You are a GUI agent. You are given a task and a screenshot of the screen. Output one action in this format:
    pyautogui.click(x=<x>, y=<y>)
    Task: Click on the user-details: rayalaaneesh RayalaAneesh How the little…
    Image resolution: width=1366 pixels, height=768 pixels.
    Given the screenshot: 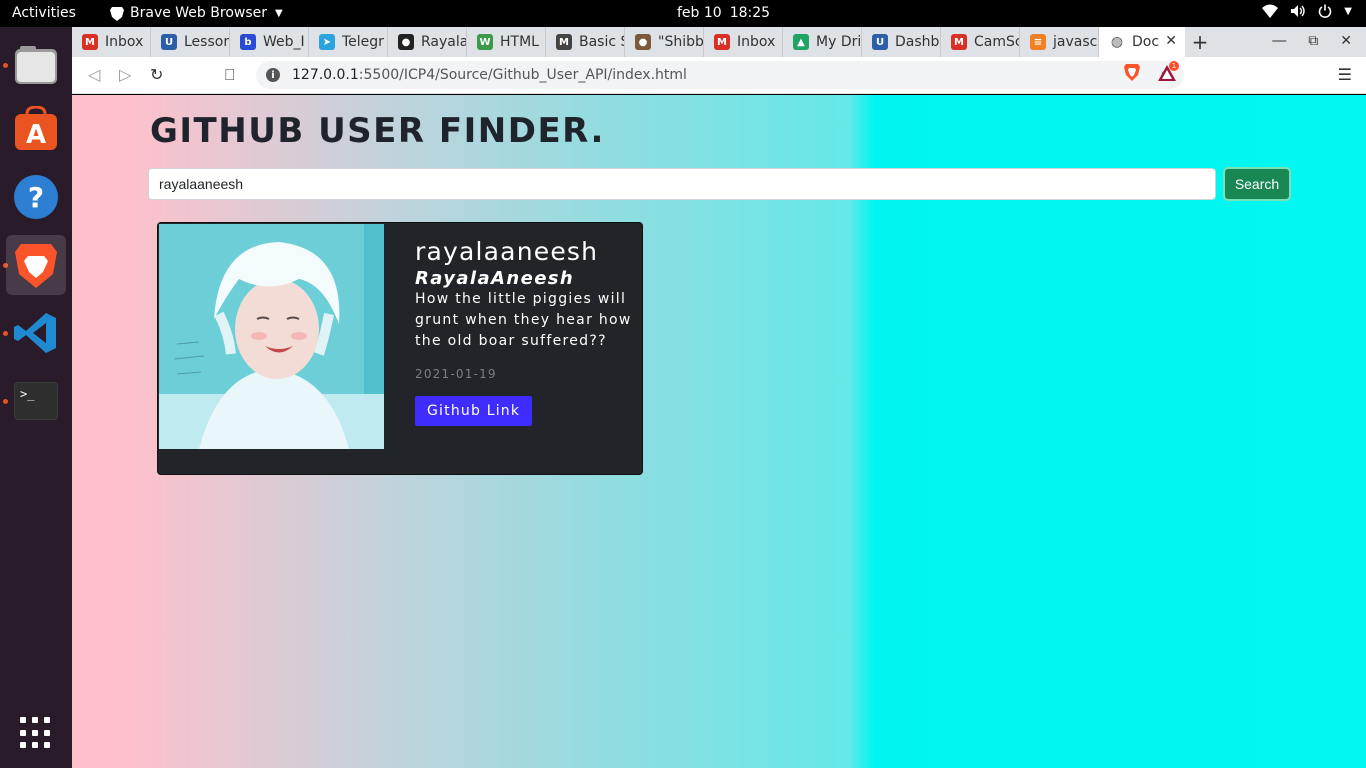 What is the action you would take?
    pyautogui.click(x=525, y=331)
    